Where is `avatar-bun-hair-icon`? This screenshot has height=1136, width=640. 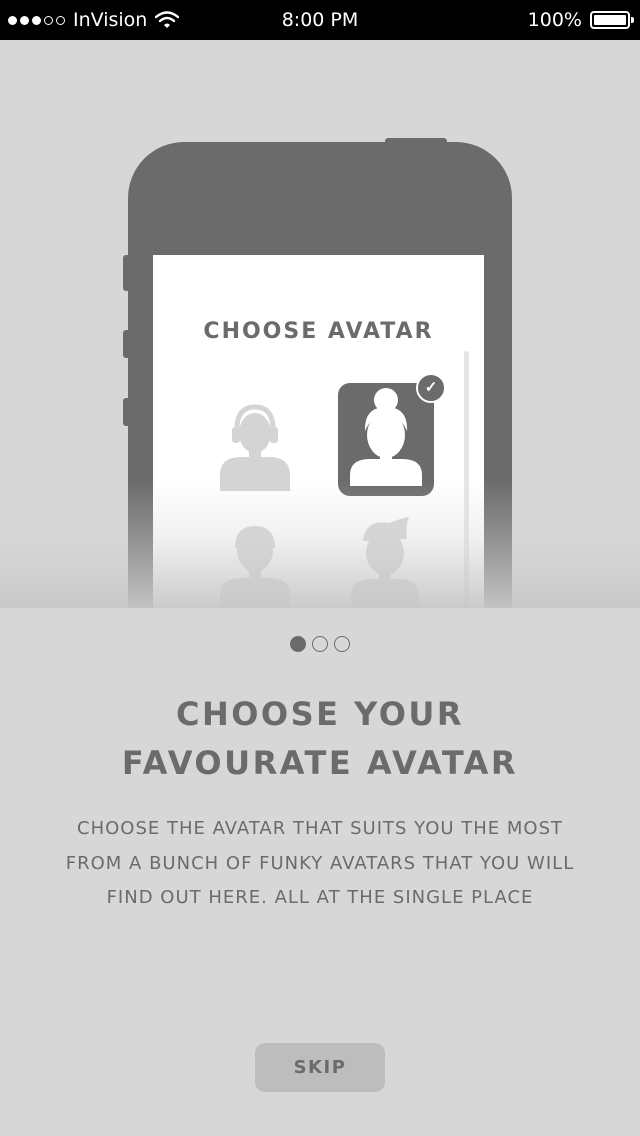 avatar-bun-hair-icon is located at coordinates (386, 439).